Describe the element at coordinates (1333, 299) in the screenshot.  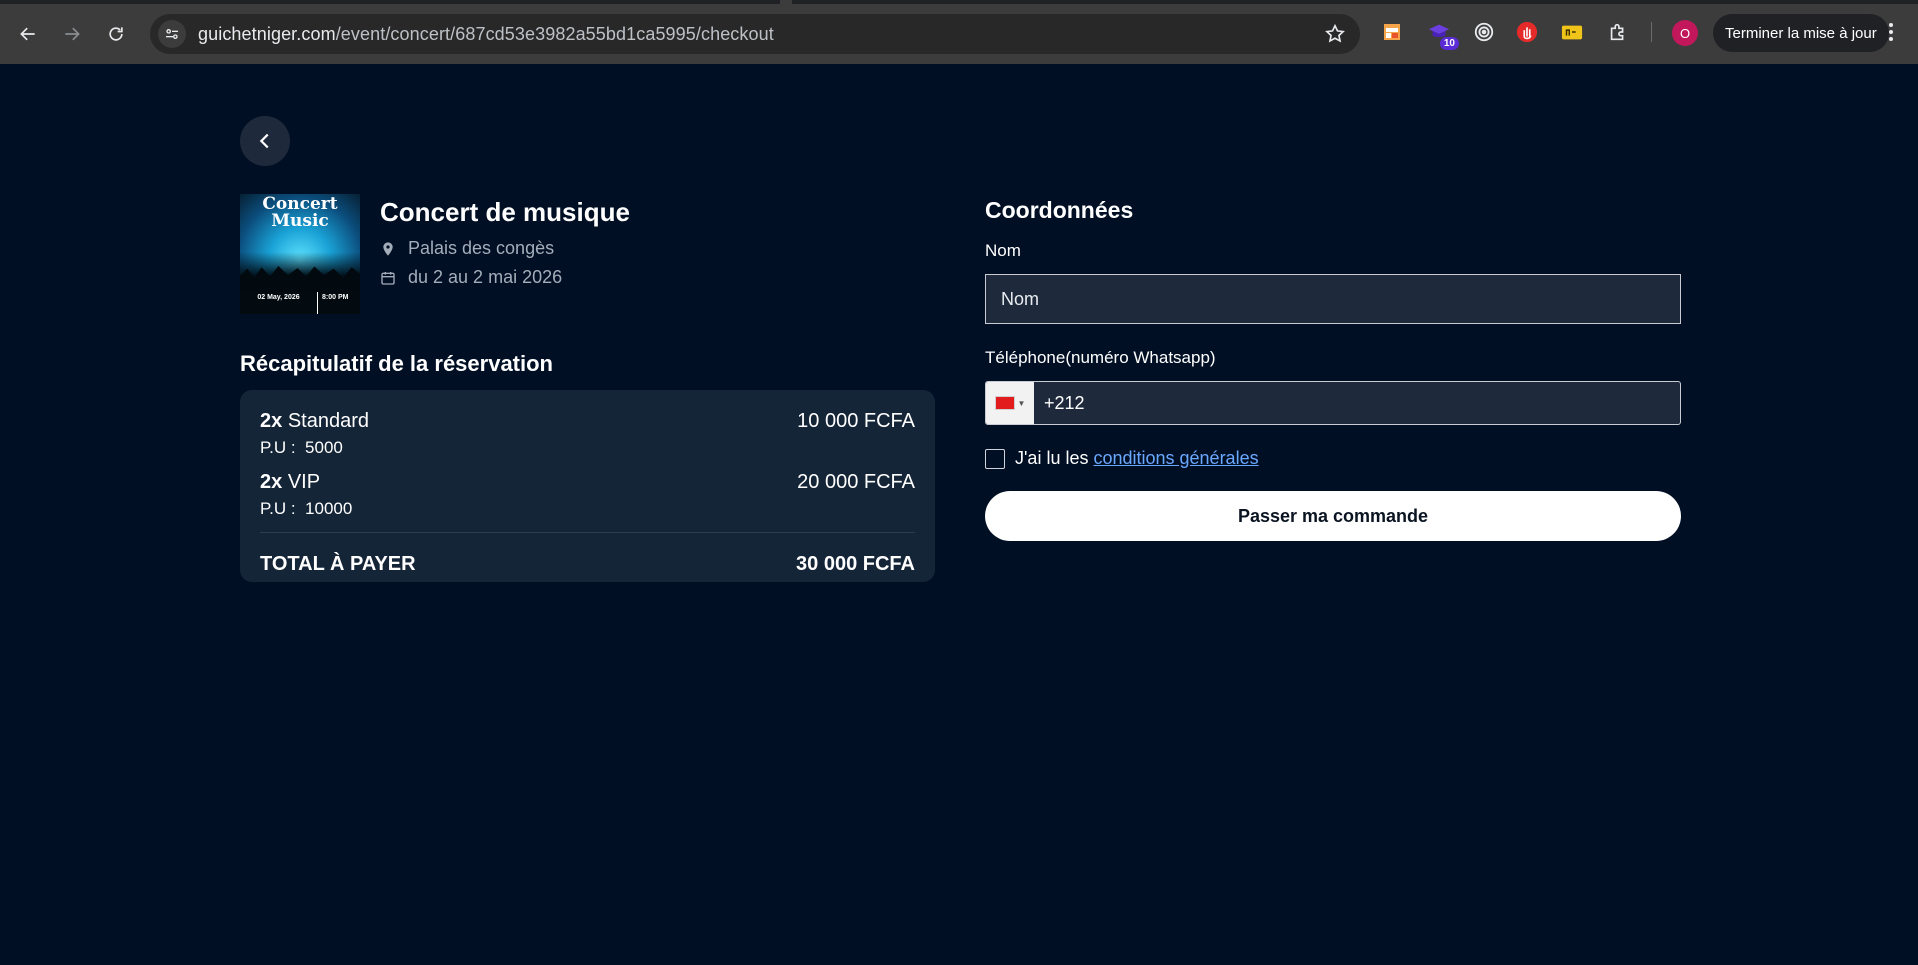
I see `name-input` at that location.